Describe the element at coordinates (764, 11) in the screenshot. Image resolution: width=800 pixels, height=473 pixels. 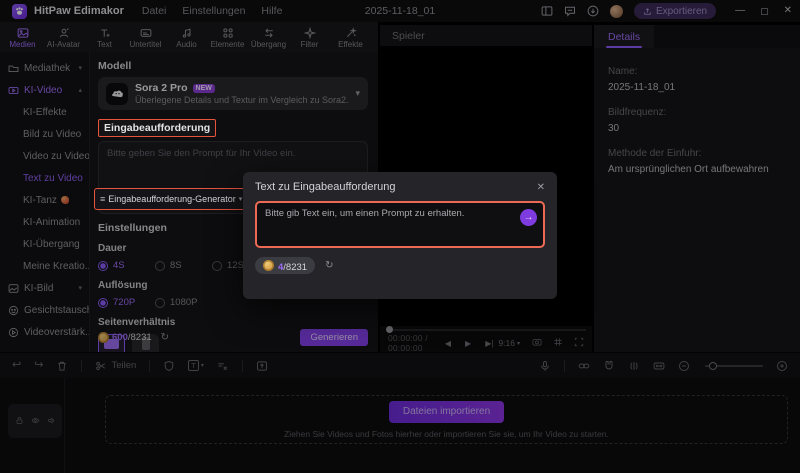
I see `maximize-button: ▢` at that location.